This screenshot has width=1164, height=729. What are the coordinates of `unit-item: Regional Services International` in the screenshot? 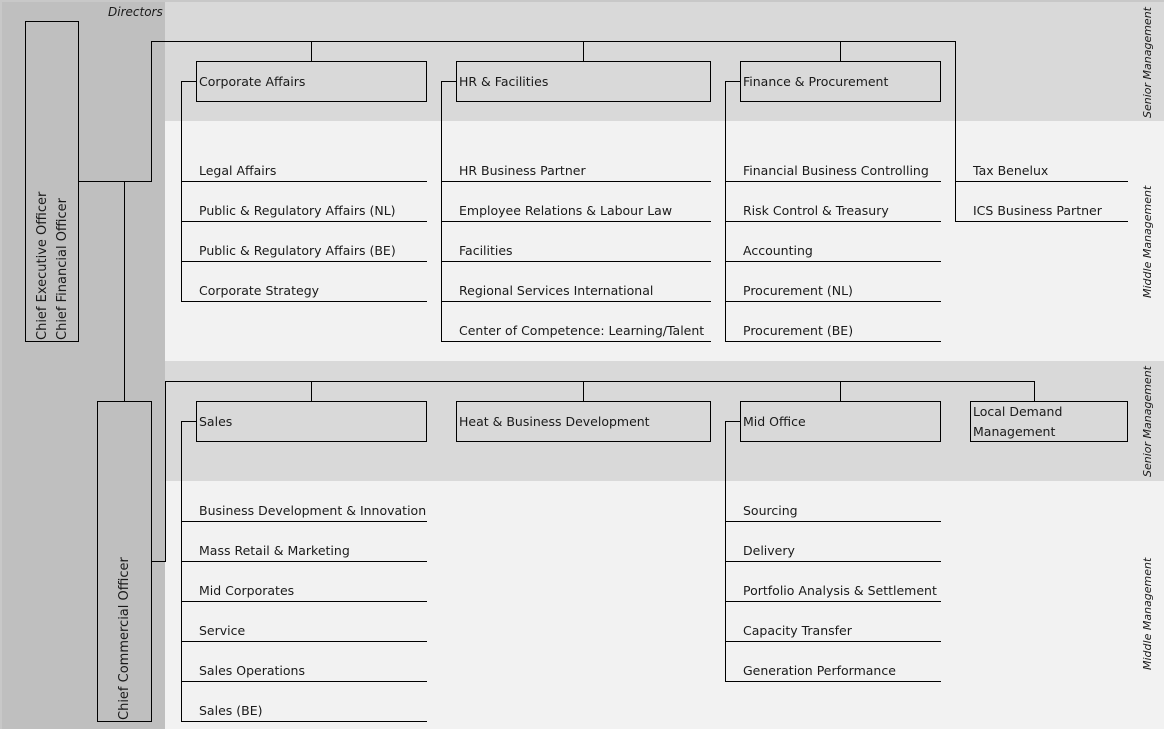 It's located at (576, 292).